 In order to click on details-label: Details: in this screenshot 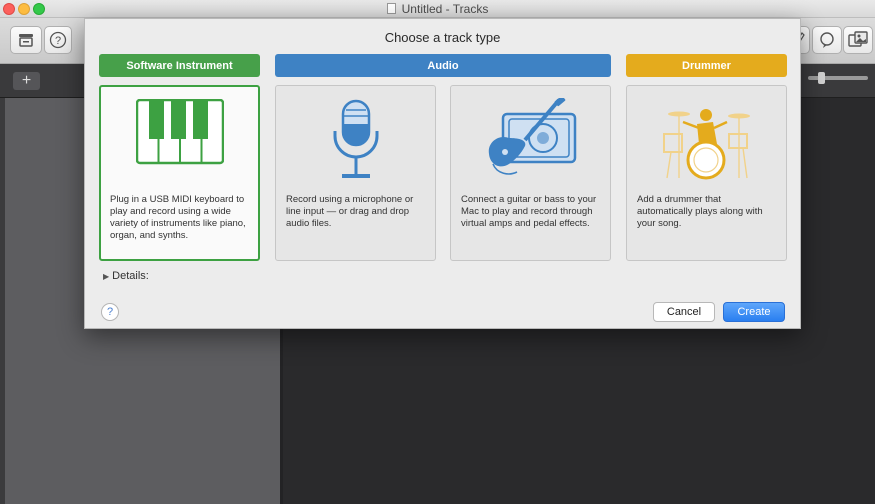, I will do `click(130, 276)`.